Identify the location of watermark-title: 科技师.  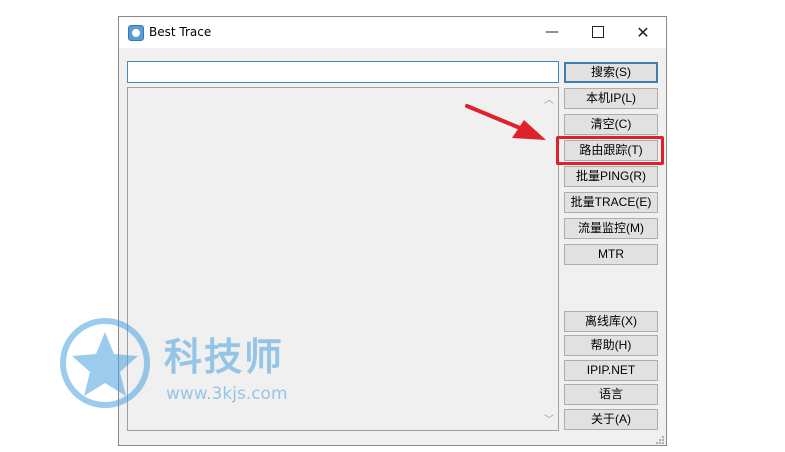
(224, 357).